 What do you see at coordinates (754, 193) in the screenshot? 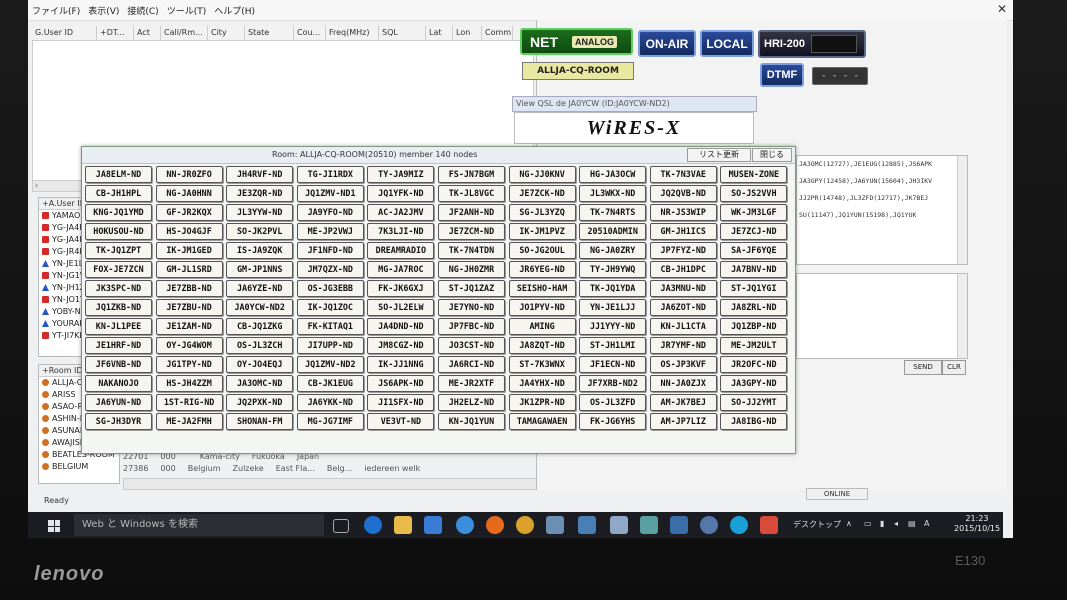
I see `member-node-button: SO-JS2VVH` at bounding box center [754, 193].